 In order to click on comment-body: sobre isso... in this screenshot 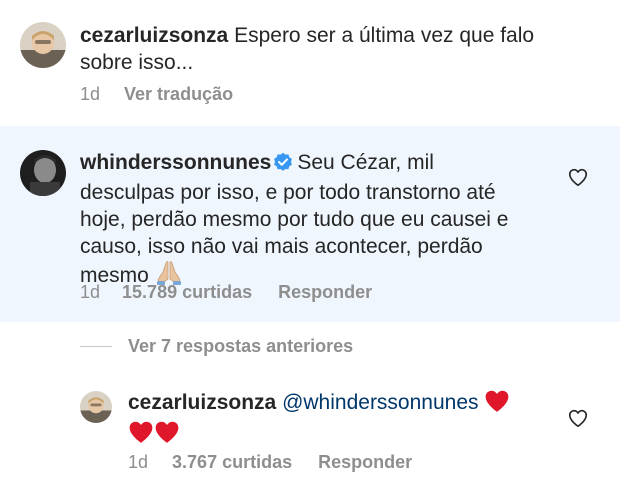, I will do `click(137, 62)`.